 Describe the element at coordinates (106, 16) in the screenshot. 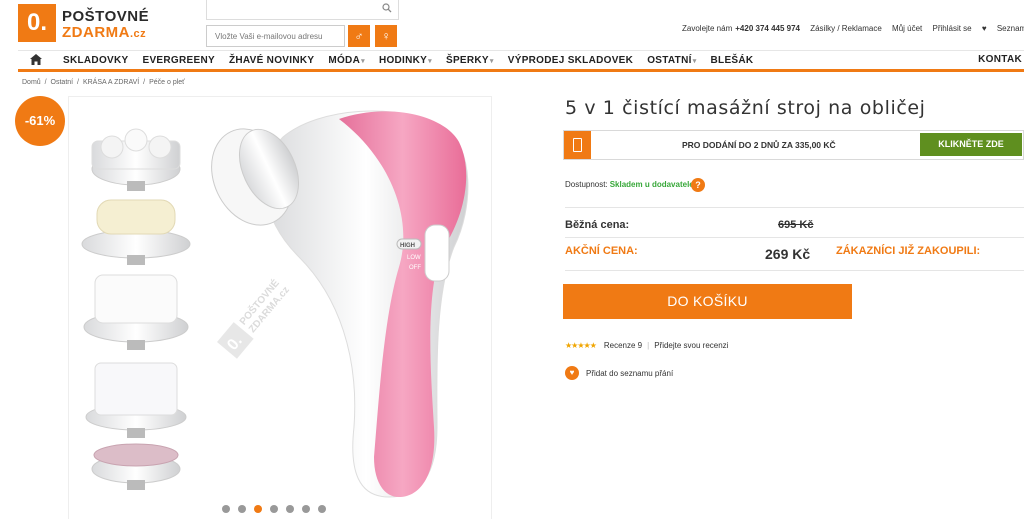

I see `logo-line1: POŠTOVNÉ` at that location.